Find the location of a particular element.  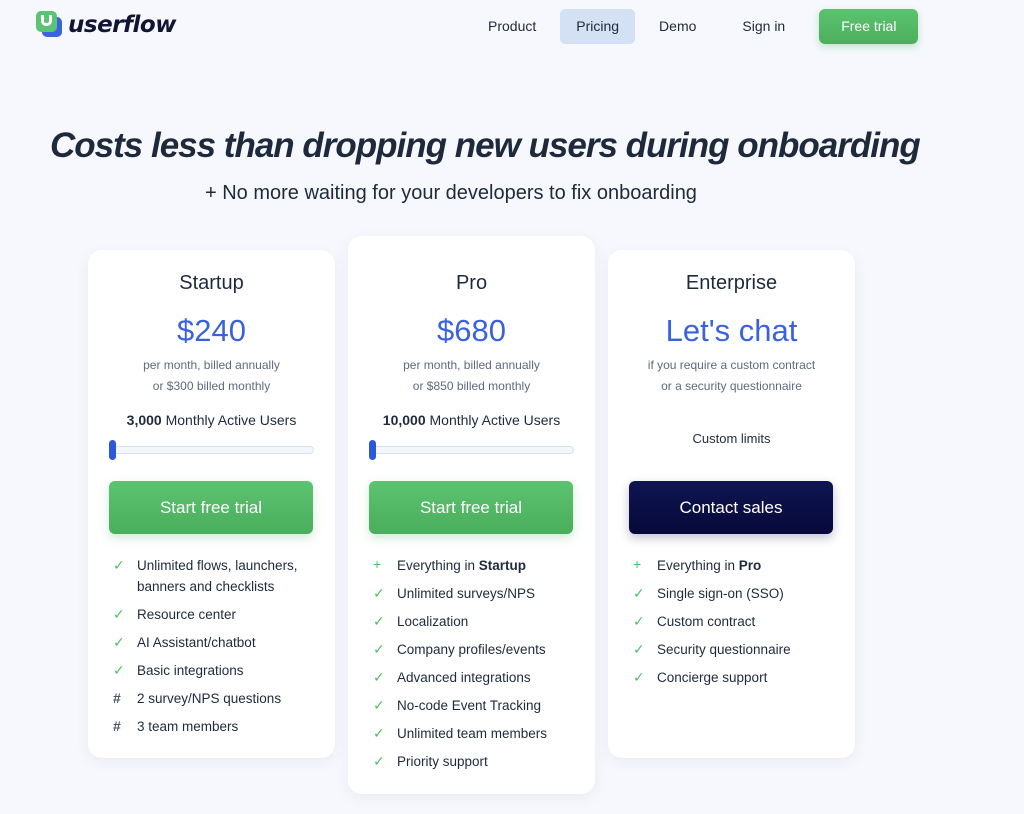

mau-label: 3,000 Monthly Active Users is located at coordinates (211, 420).